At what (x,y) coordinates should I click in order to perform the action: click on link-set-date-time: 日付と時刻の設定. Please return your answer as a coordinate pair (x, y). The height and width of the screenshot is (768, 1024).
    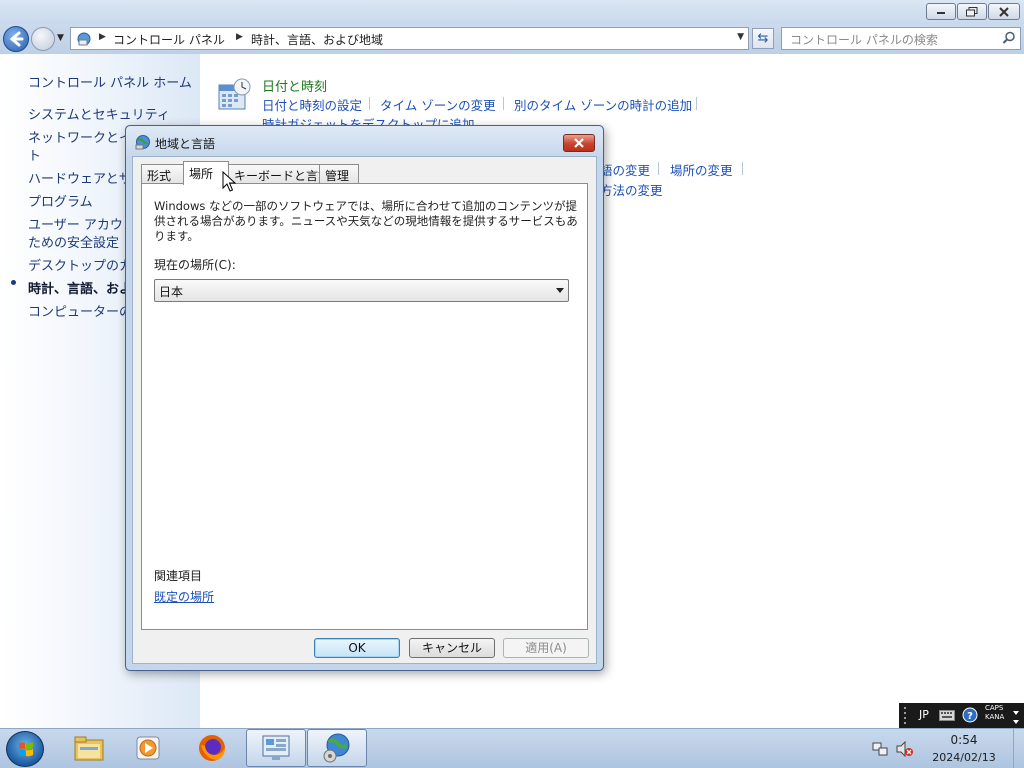
    Looking at the image, I should click on (312, 104).